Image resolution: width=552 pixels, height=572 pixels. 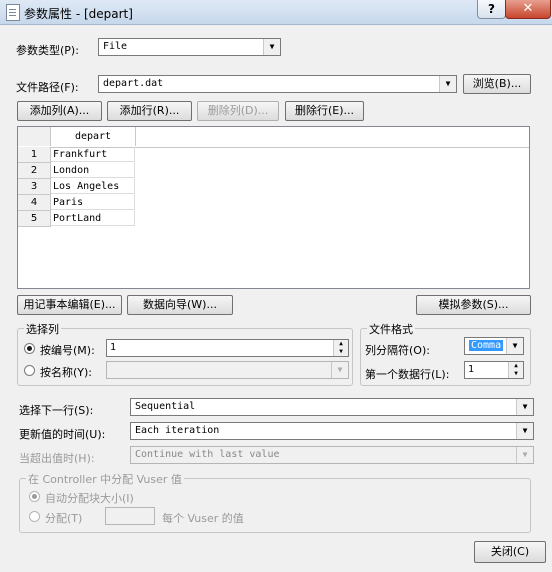 I want to click on by-name-label: 按名称(Y):, so click(x=66, y=372).